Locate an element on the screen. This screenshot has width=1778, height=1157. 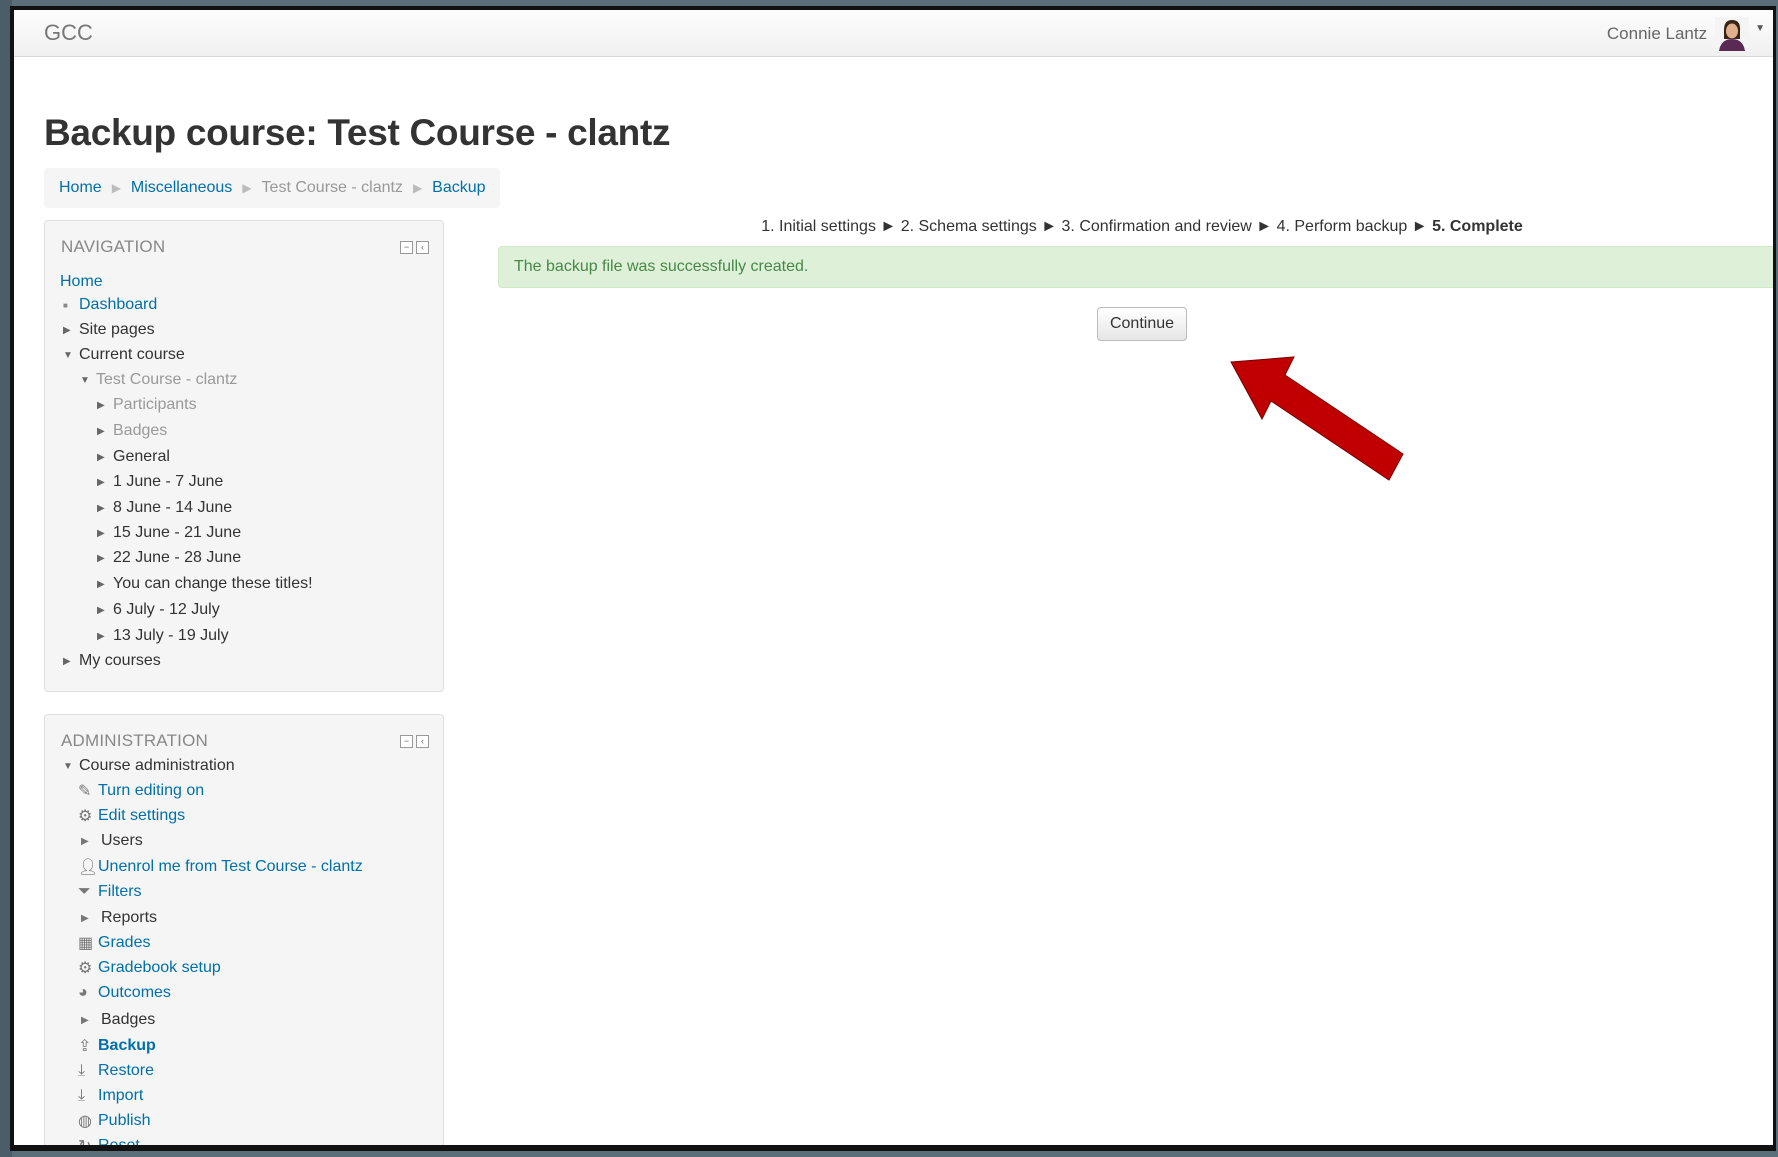
nav-item-my-courses: ▶ My courses is located at coordinates (112, 661).